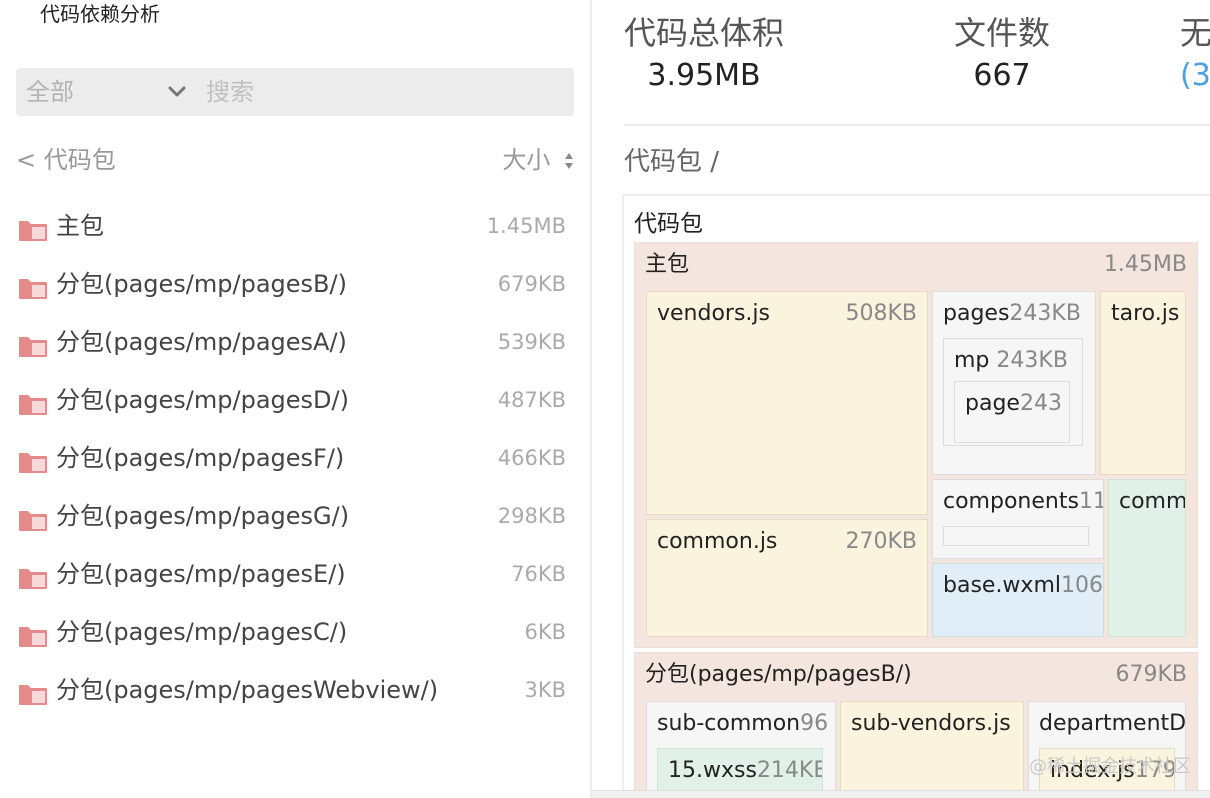  What do you see at coordinates (531, 458) in the screenshot?
I see `package-size: 466KB` at bounding box center [531, 458].